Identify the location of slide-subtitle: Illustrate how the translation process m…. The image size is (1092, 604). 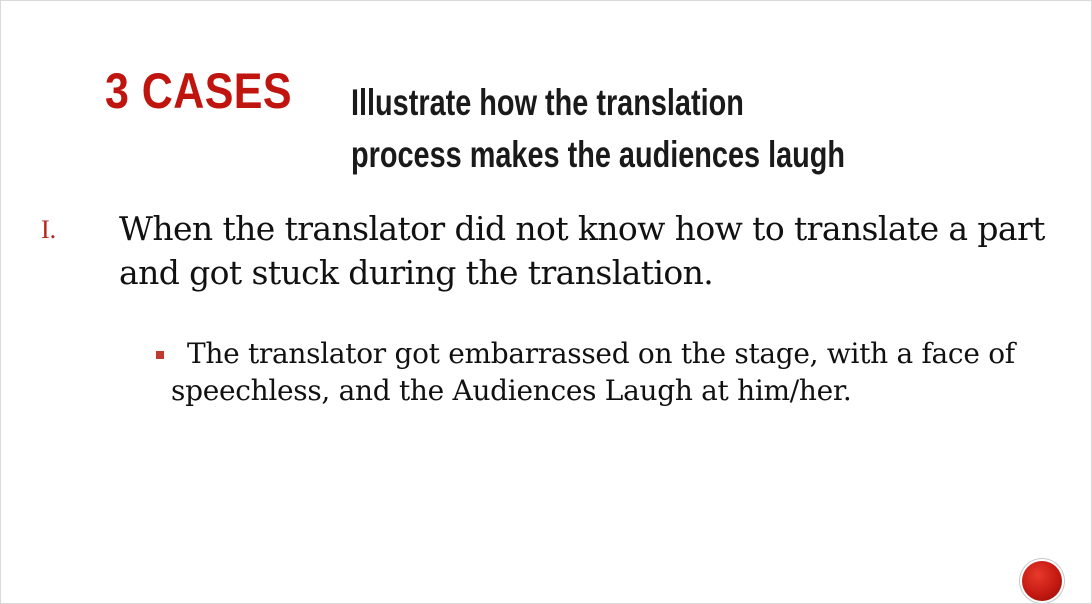
(598, 128).